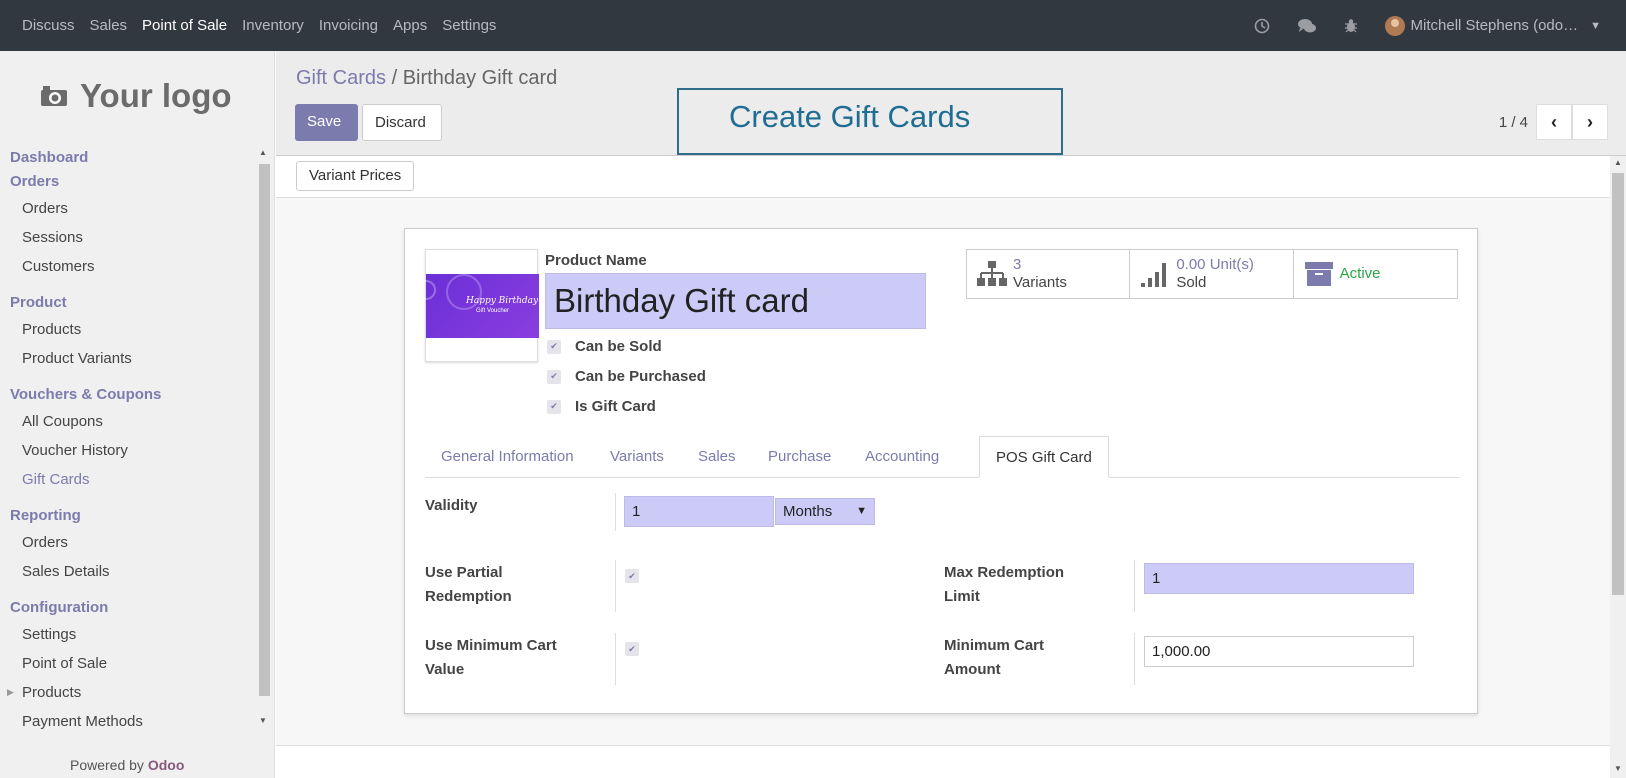  I want to click on nav-point-of-sale: Point of Sale, so click(184, 25).